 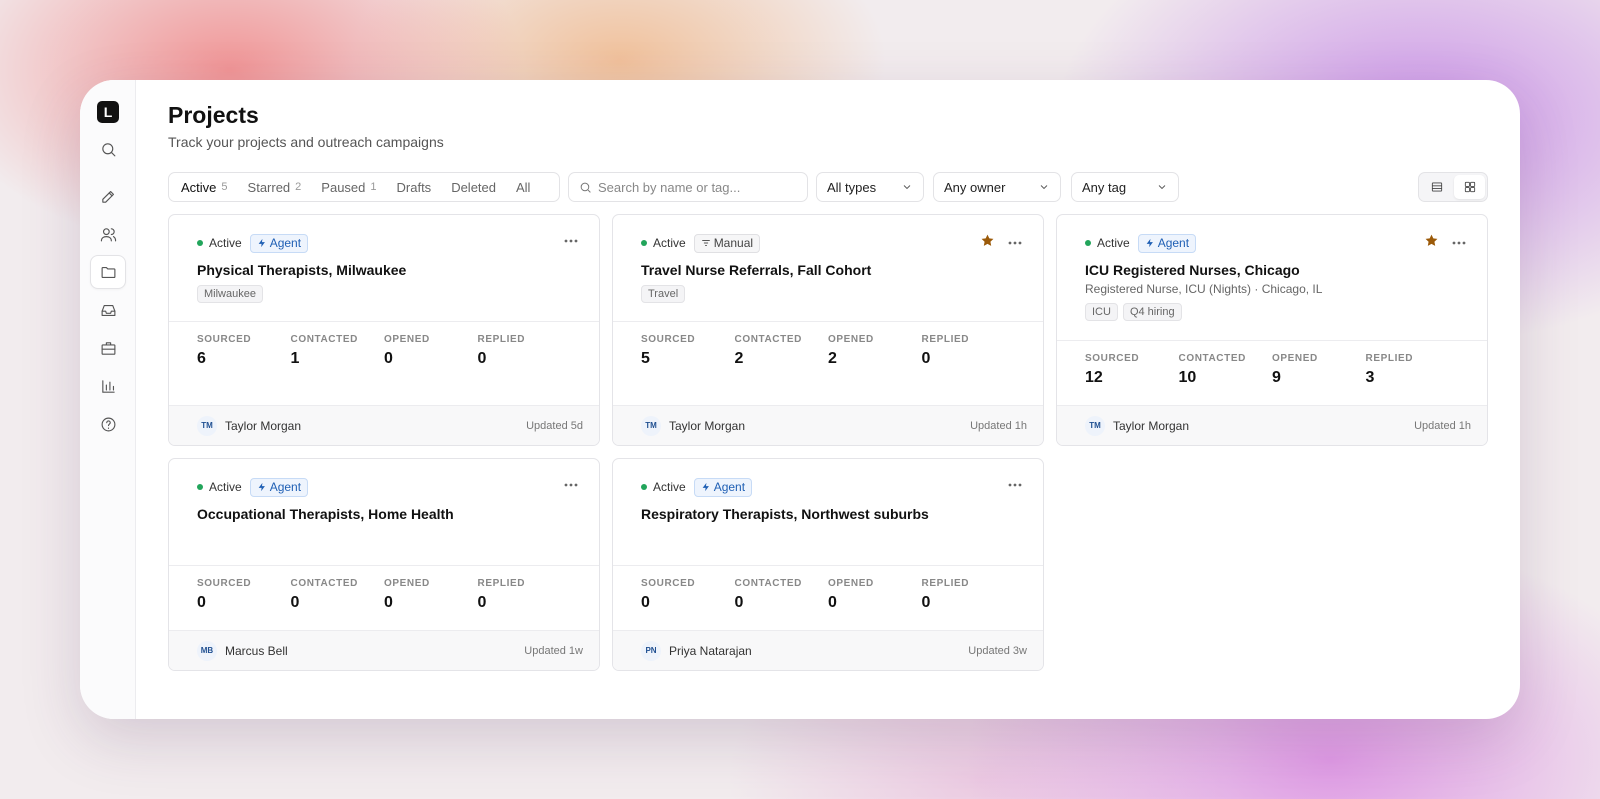 What do you see at coordinates (1101, 312) in the screenshot?
I see `tag-chip: ICU` at bounding box center [1101, 312].